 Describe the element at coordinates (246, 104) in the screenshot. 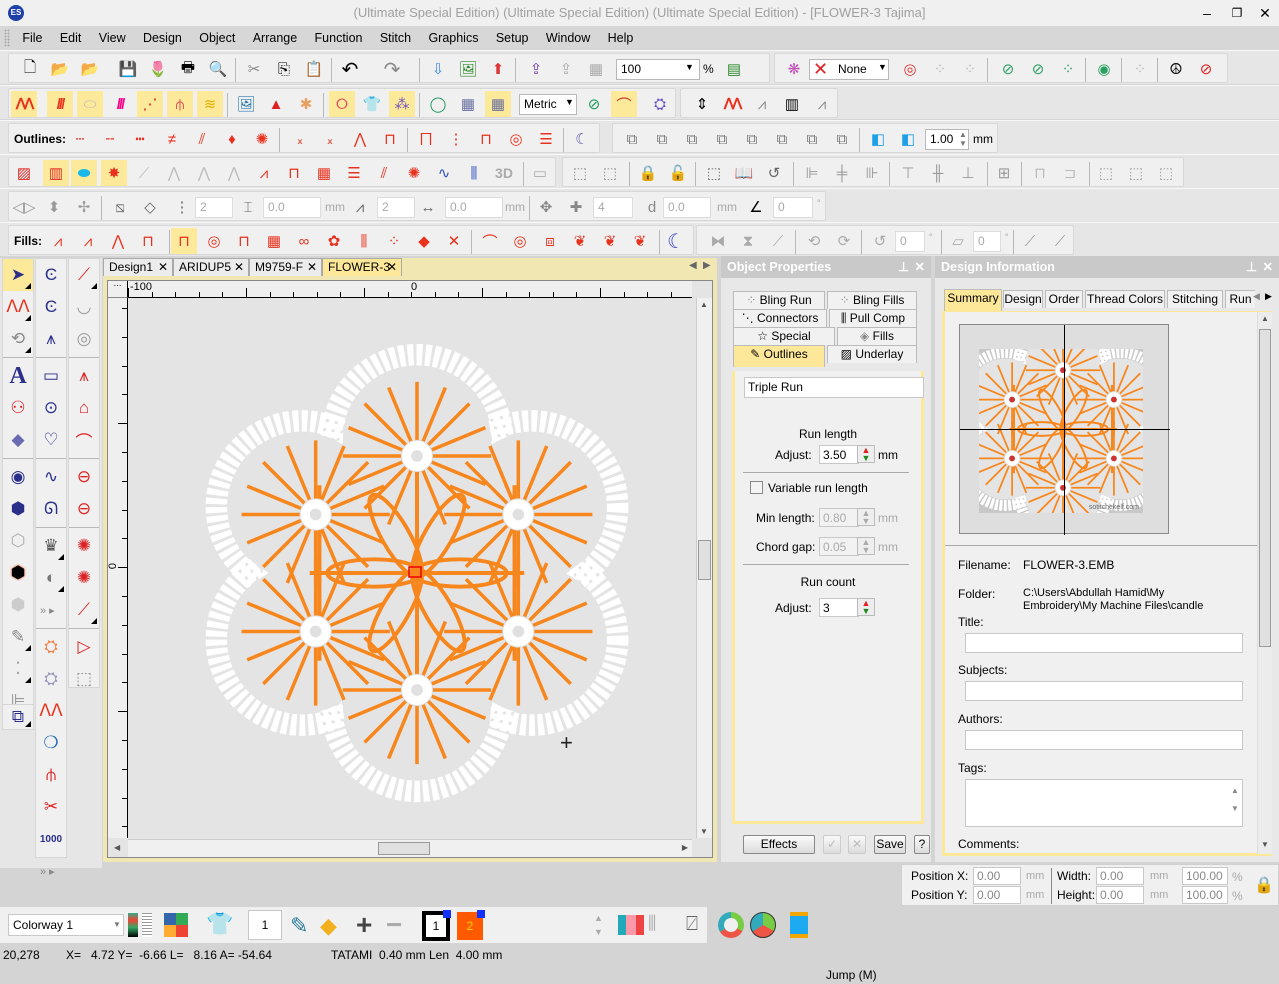

I see `picture-icon: 🖼` at that location.